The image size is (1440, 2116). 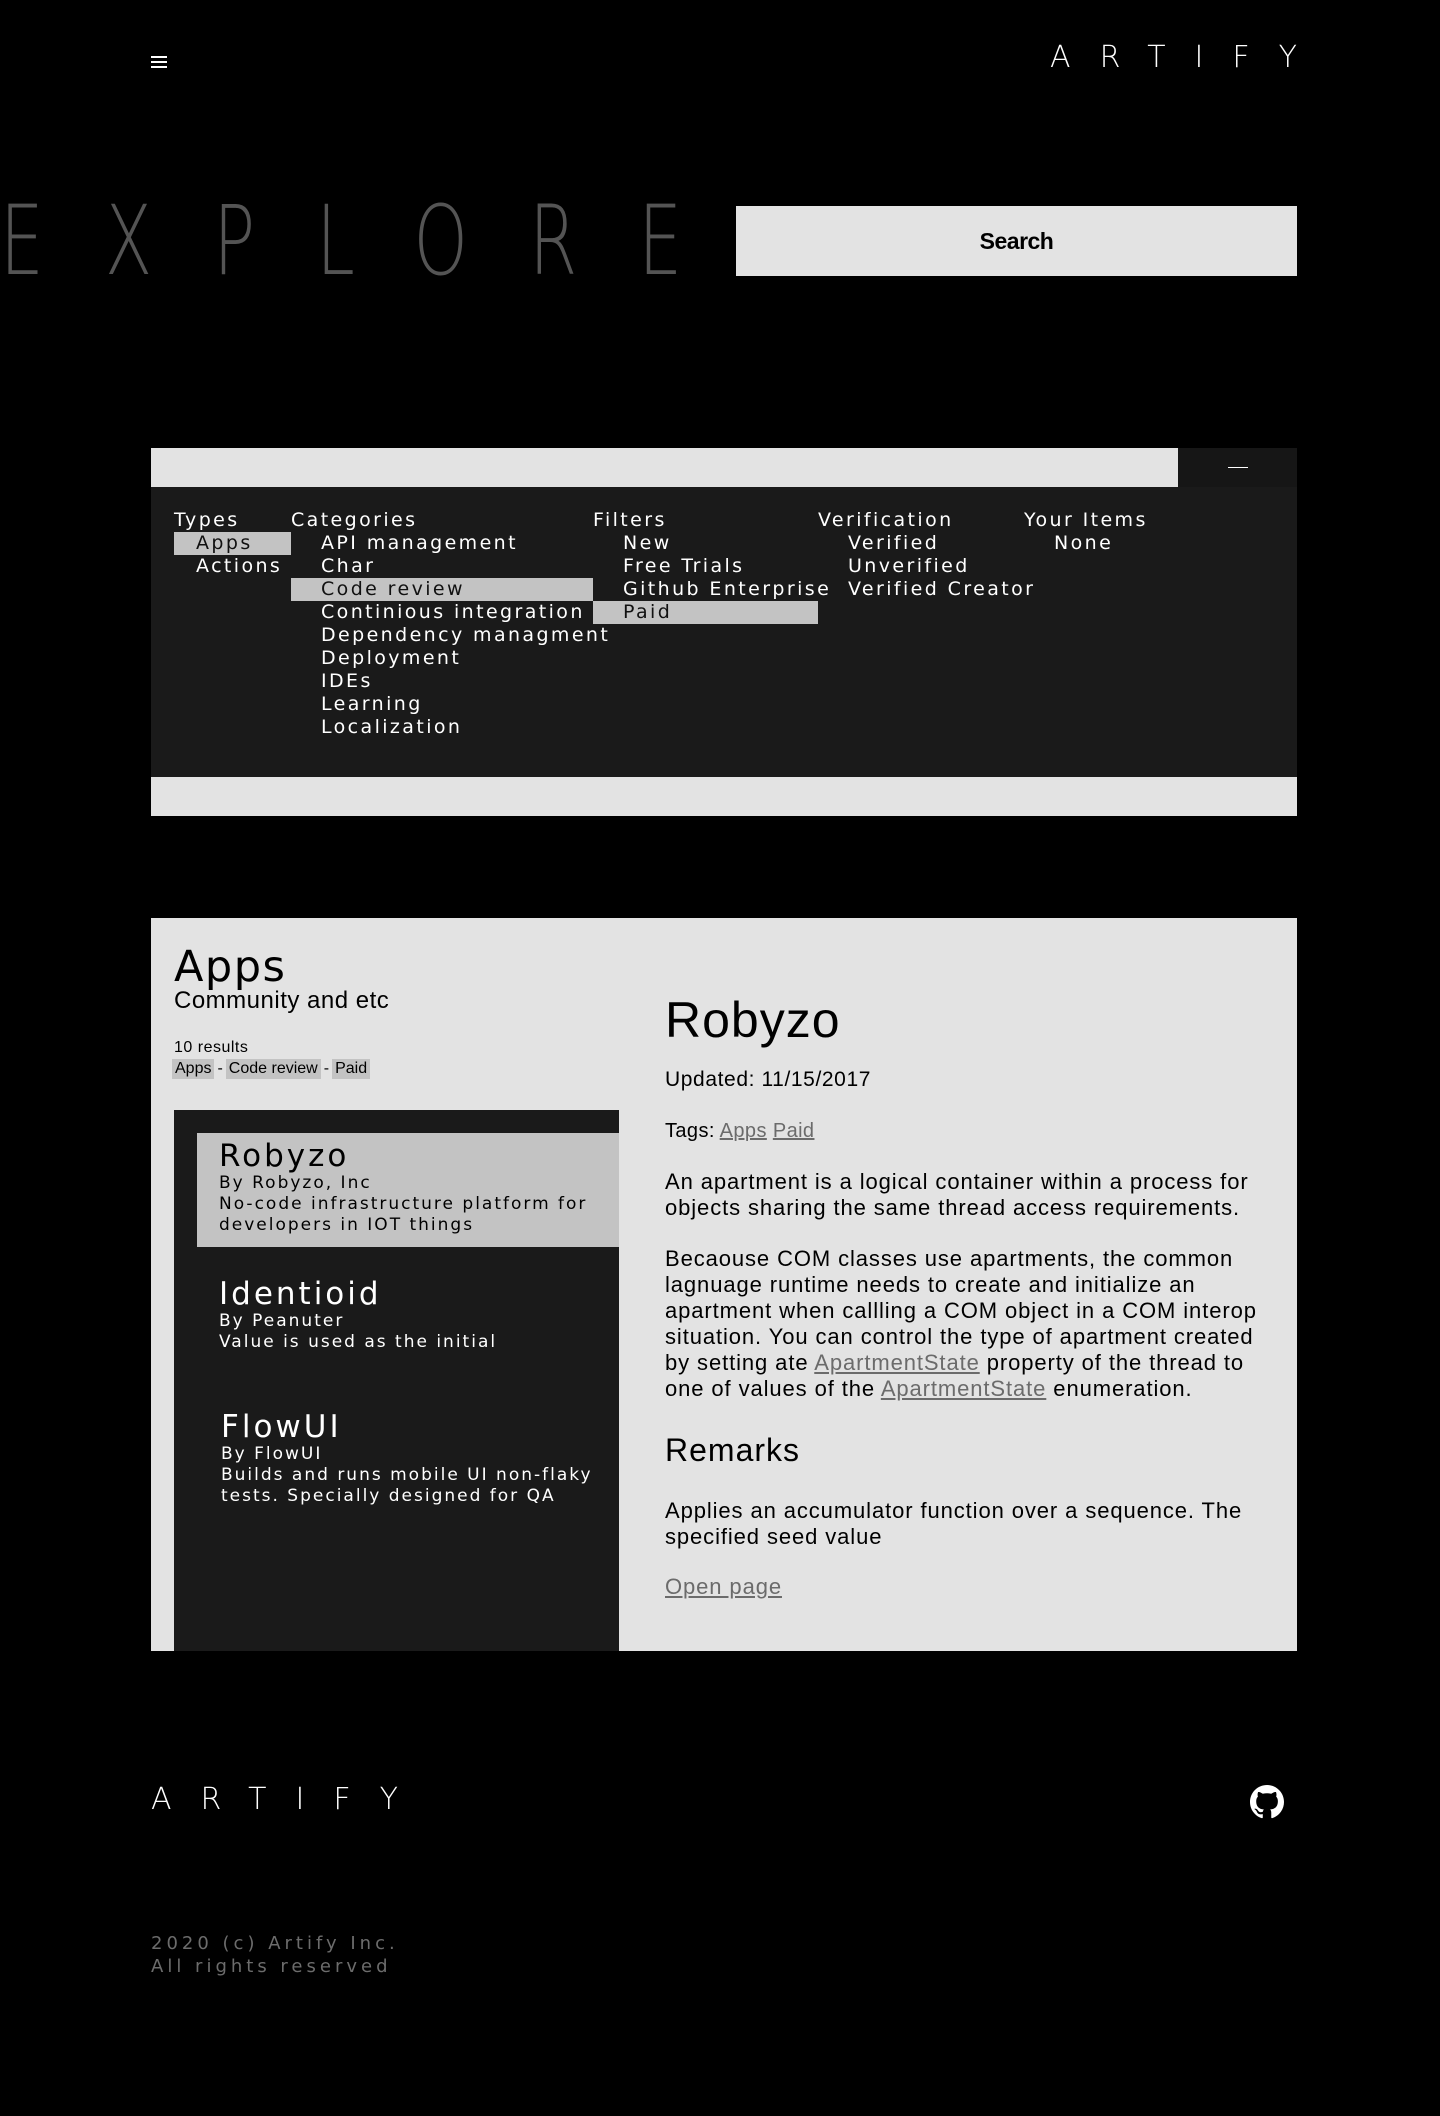 I want to click on filter-option: Verified Creator, so click(x=925, y=589).